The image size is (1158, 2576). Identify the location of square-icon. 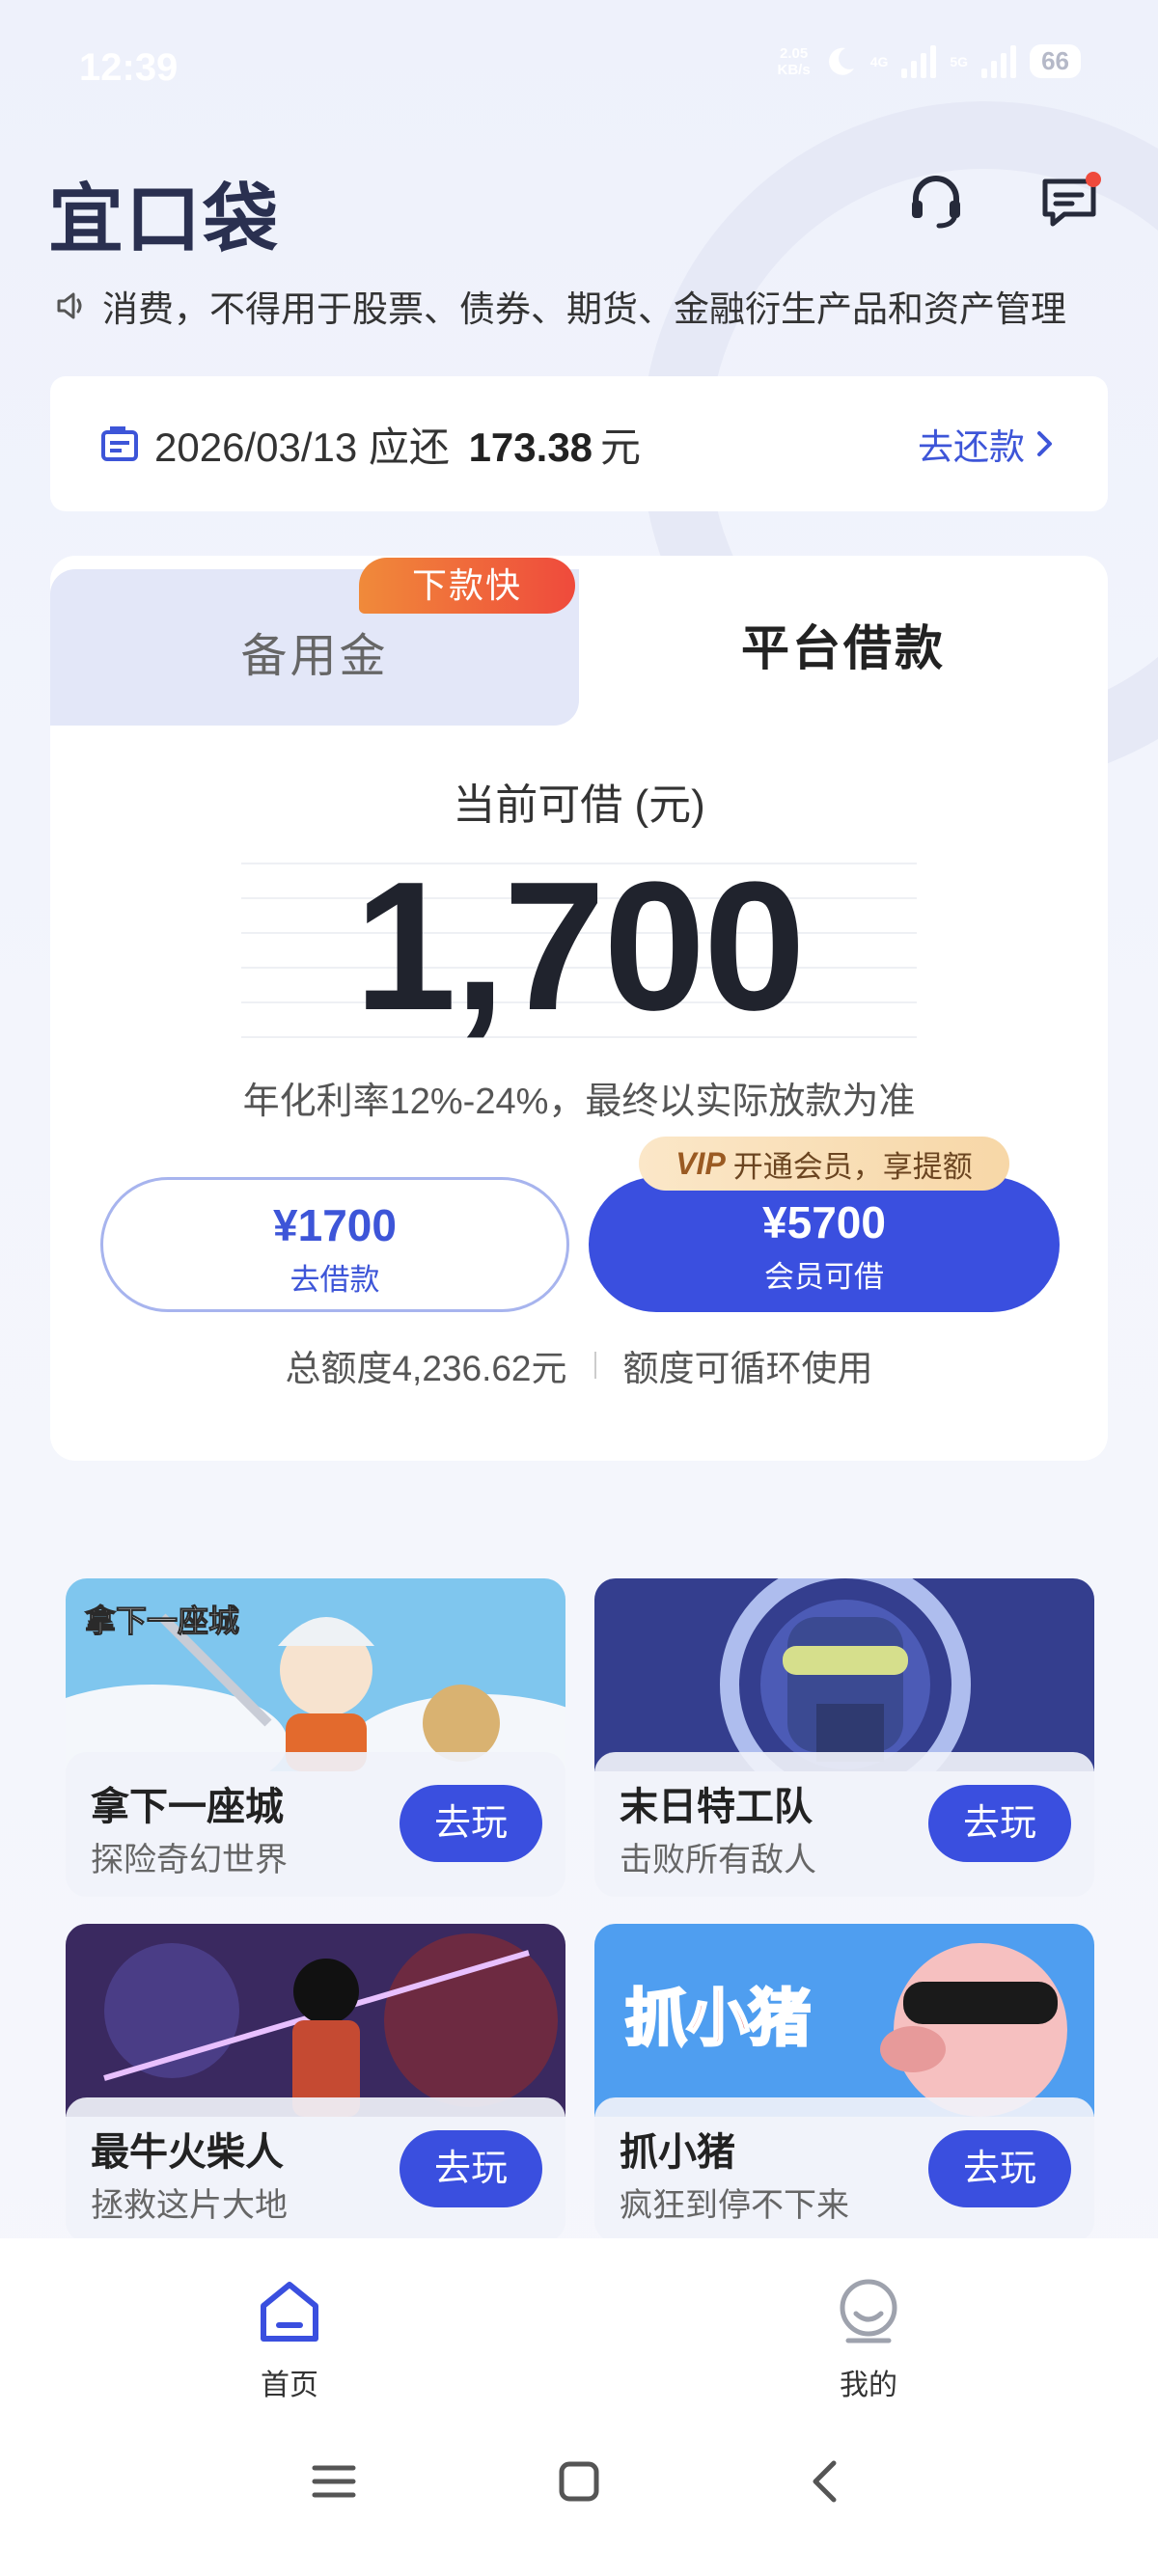
(579, 2482).